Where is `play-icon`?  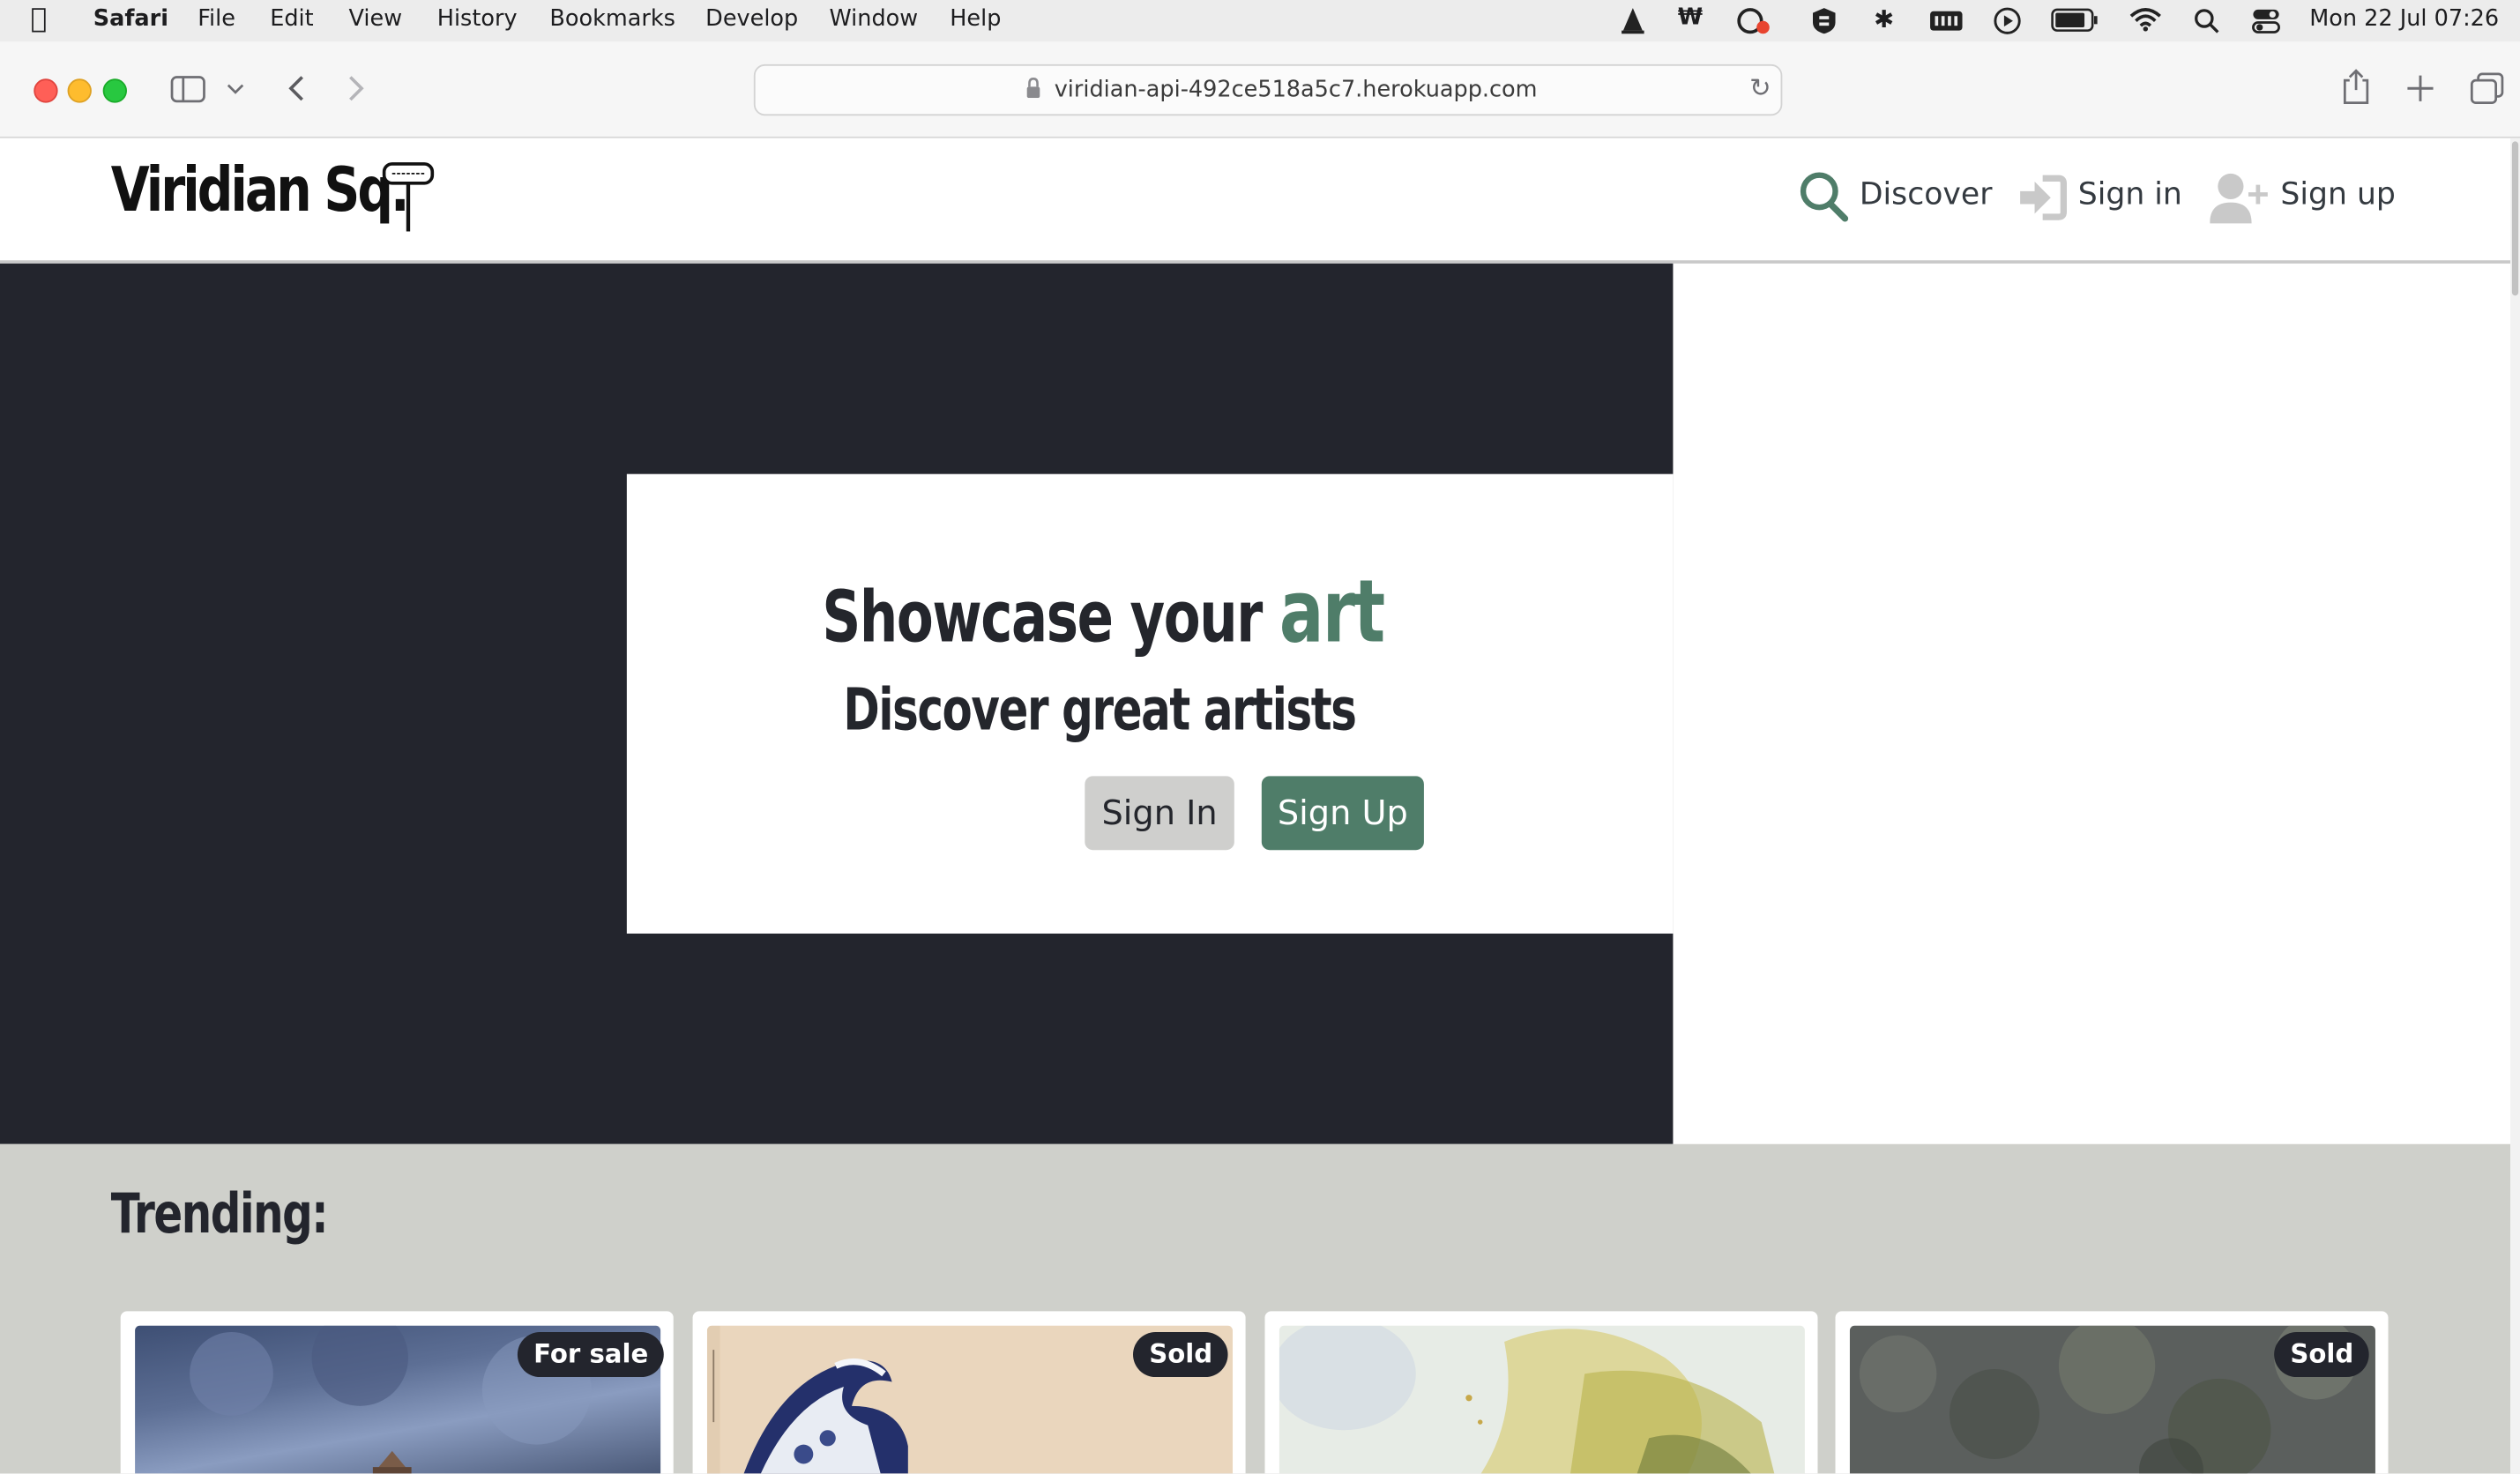 play-icon is located at coordinates (2007, 20).